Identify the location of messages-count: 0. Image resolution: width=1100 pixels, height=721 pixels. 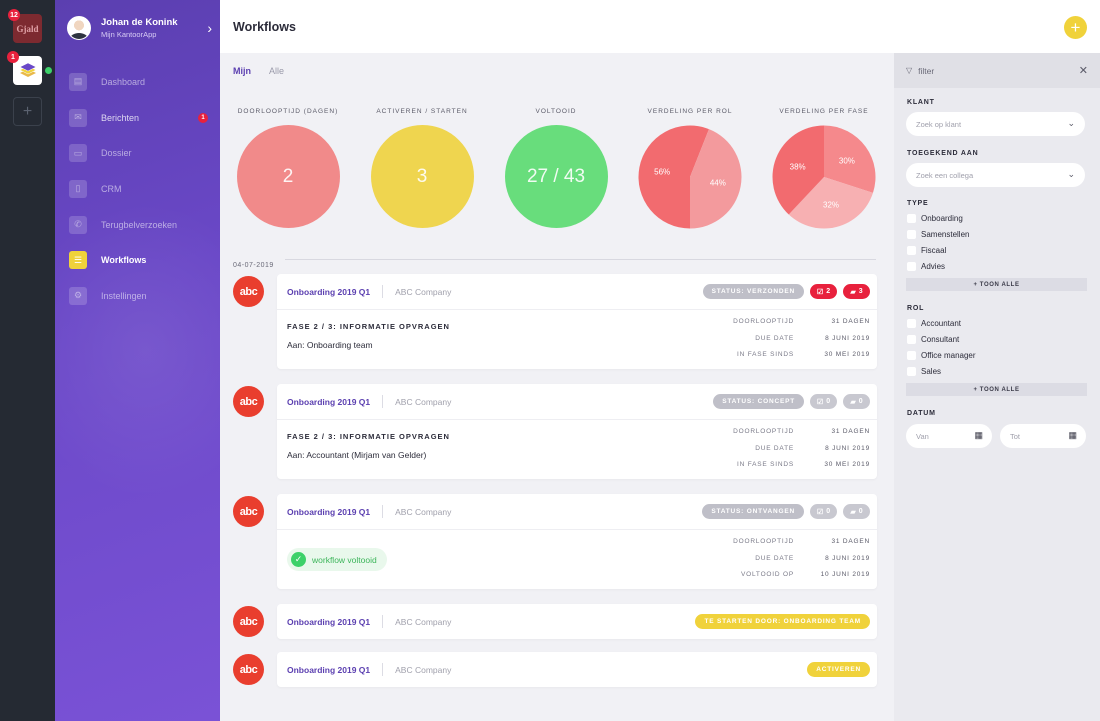
(860, 511).